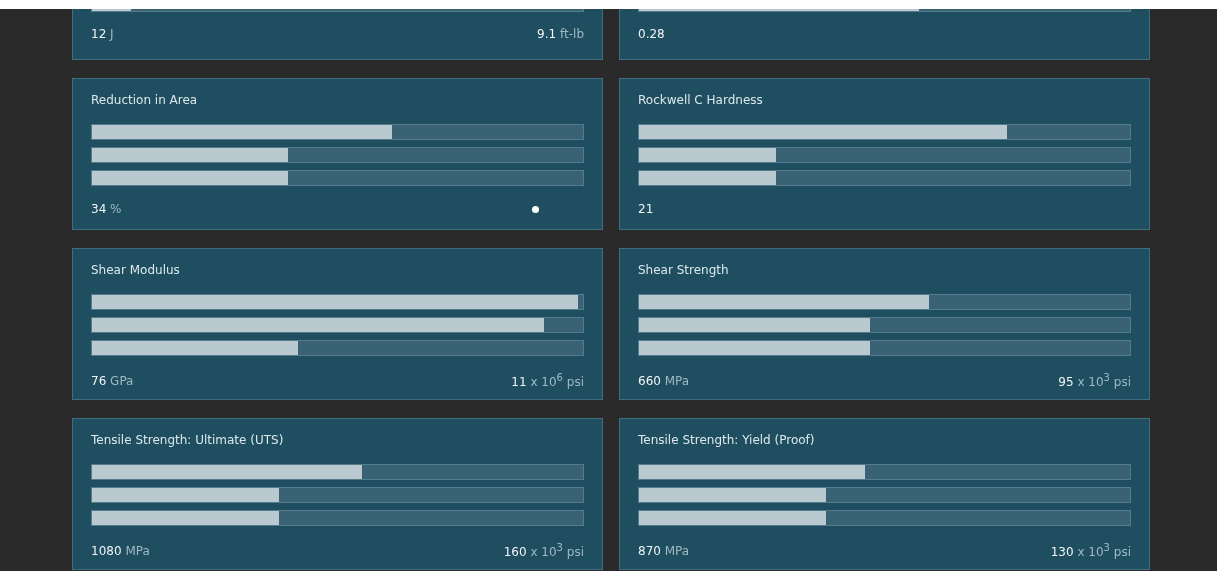  What do you see at coordinates (547, 380) in the screenshot?
I see `imperial-value: 11 x 10$^{6}$ psi` at bounding box center [547, 380].